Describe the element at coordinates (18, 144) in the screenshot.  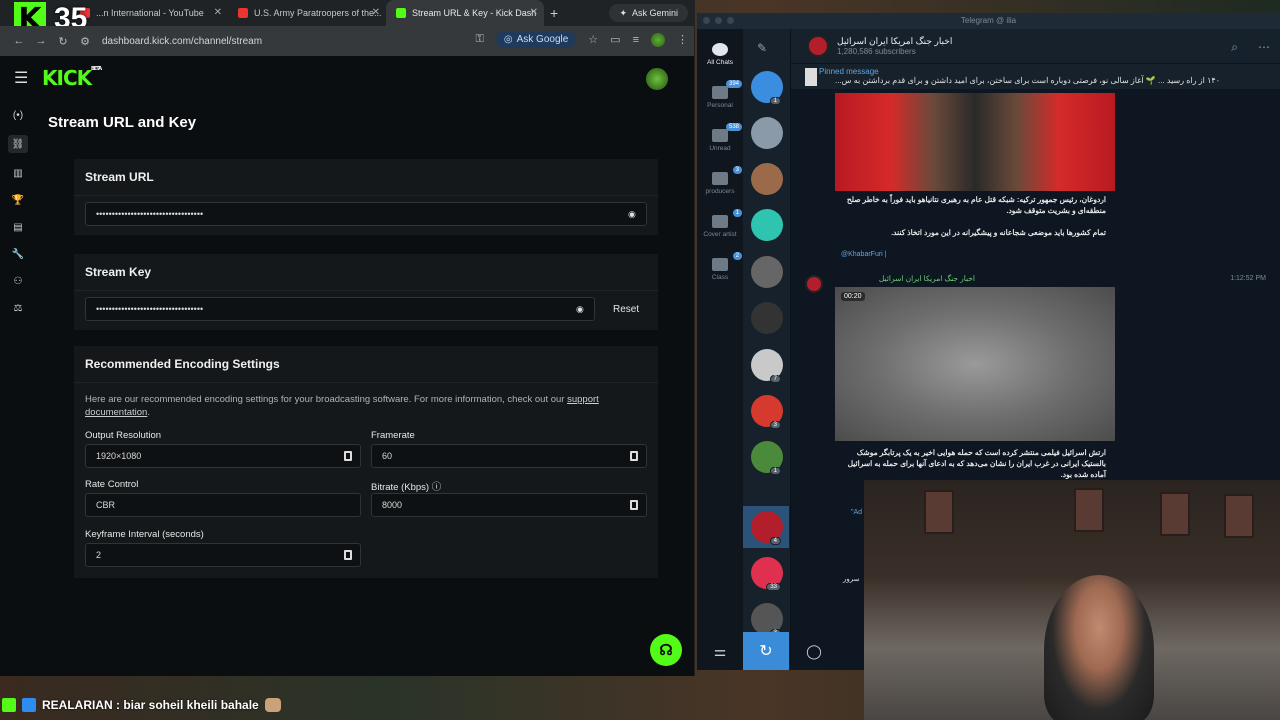
I see `link-icon: ⛓` at that location.